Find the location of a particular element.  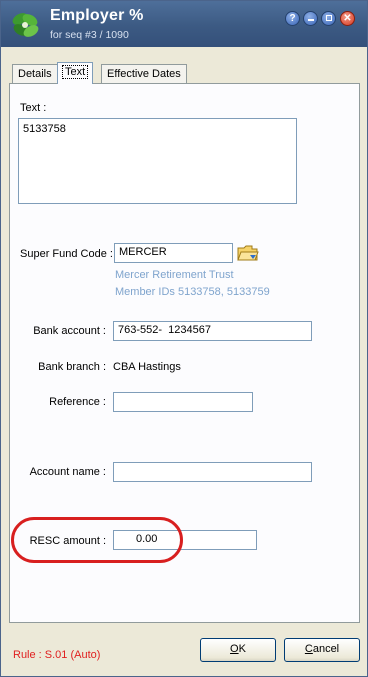

ok-mnemonic: O is located at coordinates (234, 649).